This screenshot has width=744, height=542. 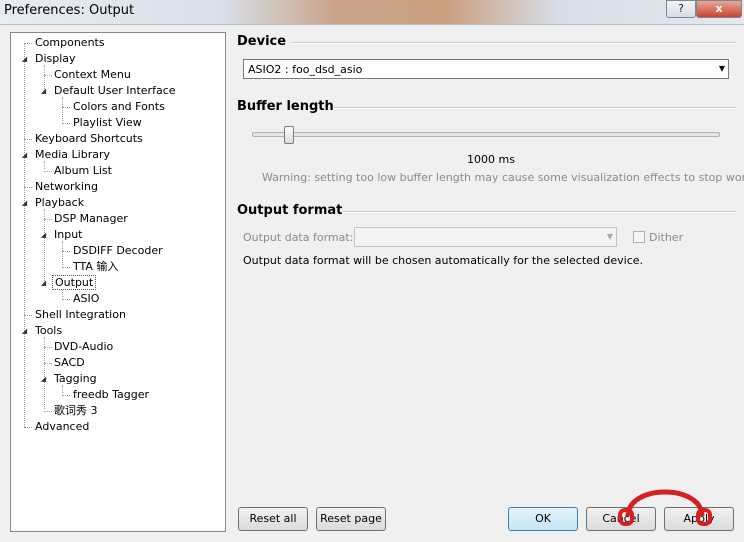 What do you see at coordinates (59, 203) in the screenshot?
I see `tree-item-playback: Playback` at bounding box center [59, 203].